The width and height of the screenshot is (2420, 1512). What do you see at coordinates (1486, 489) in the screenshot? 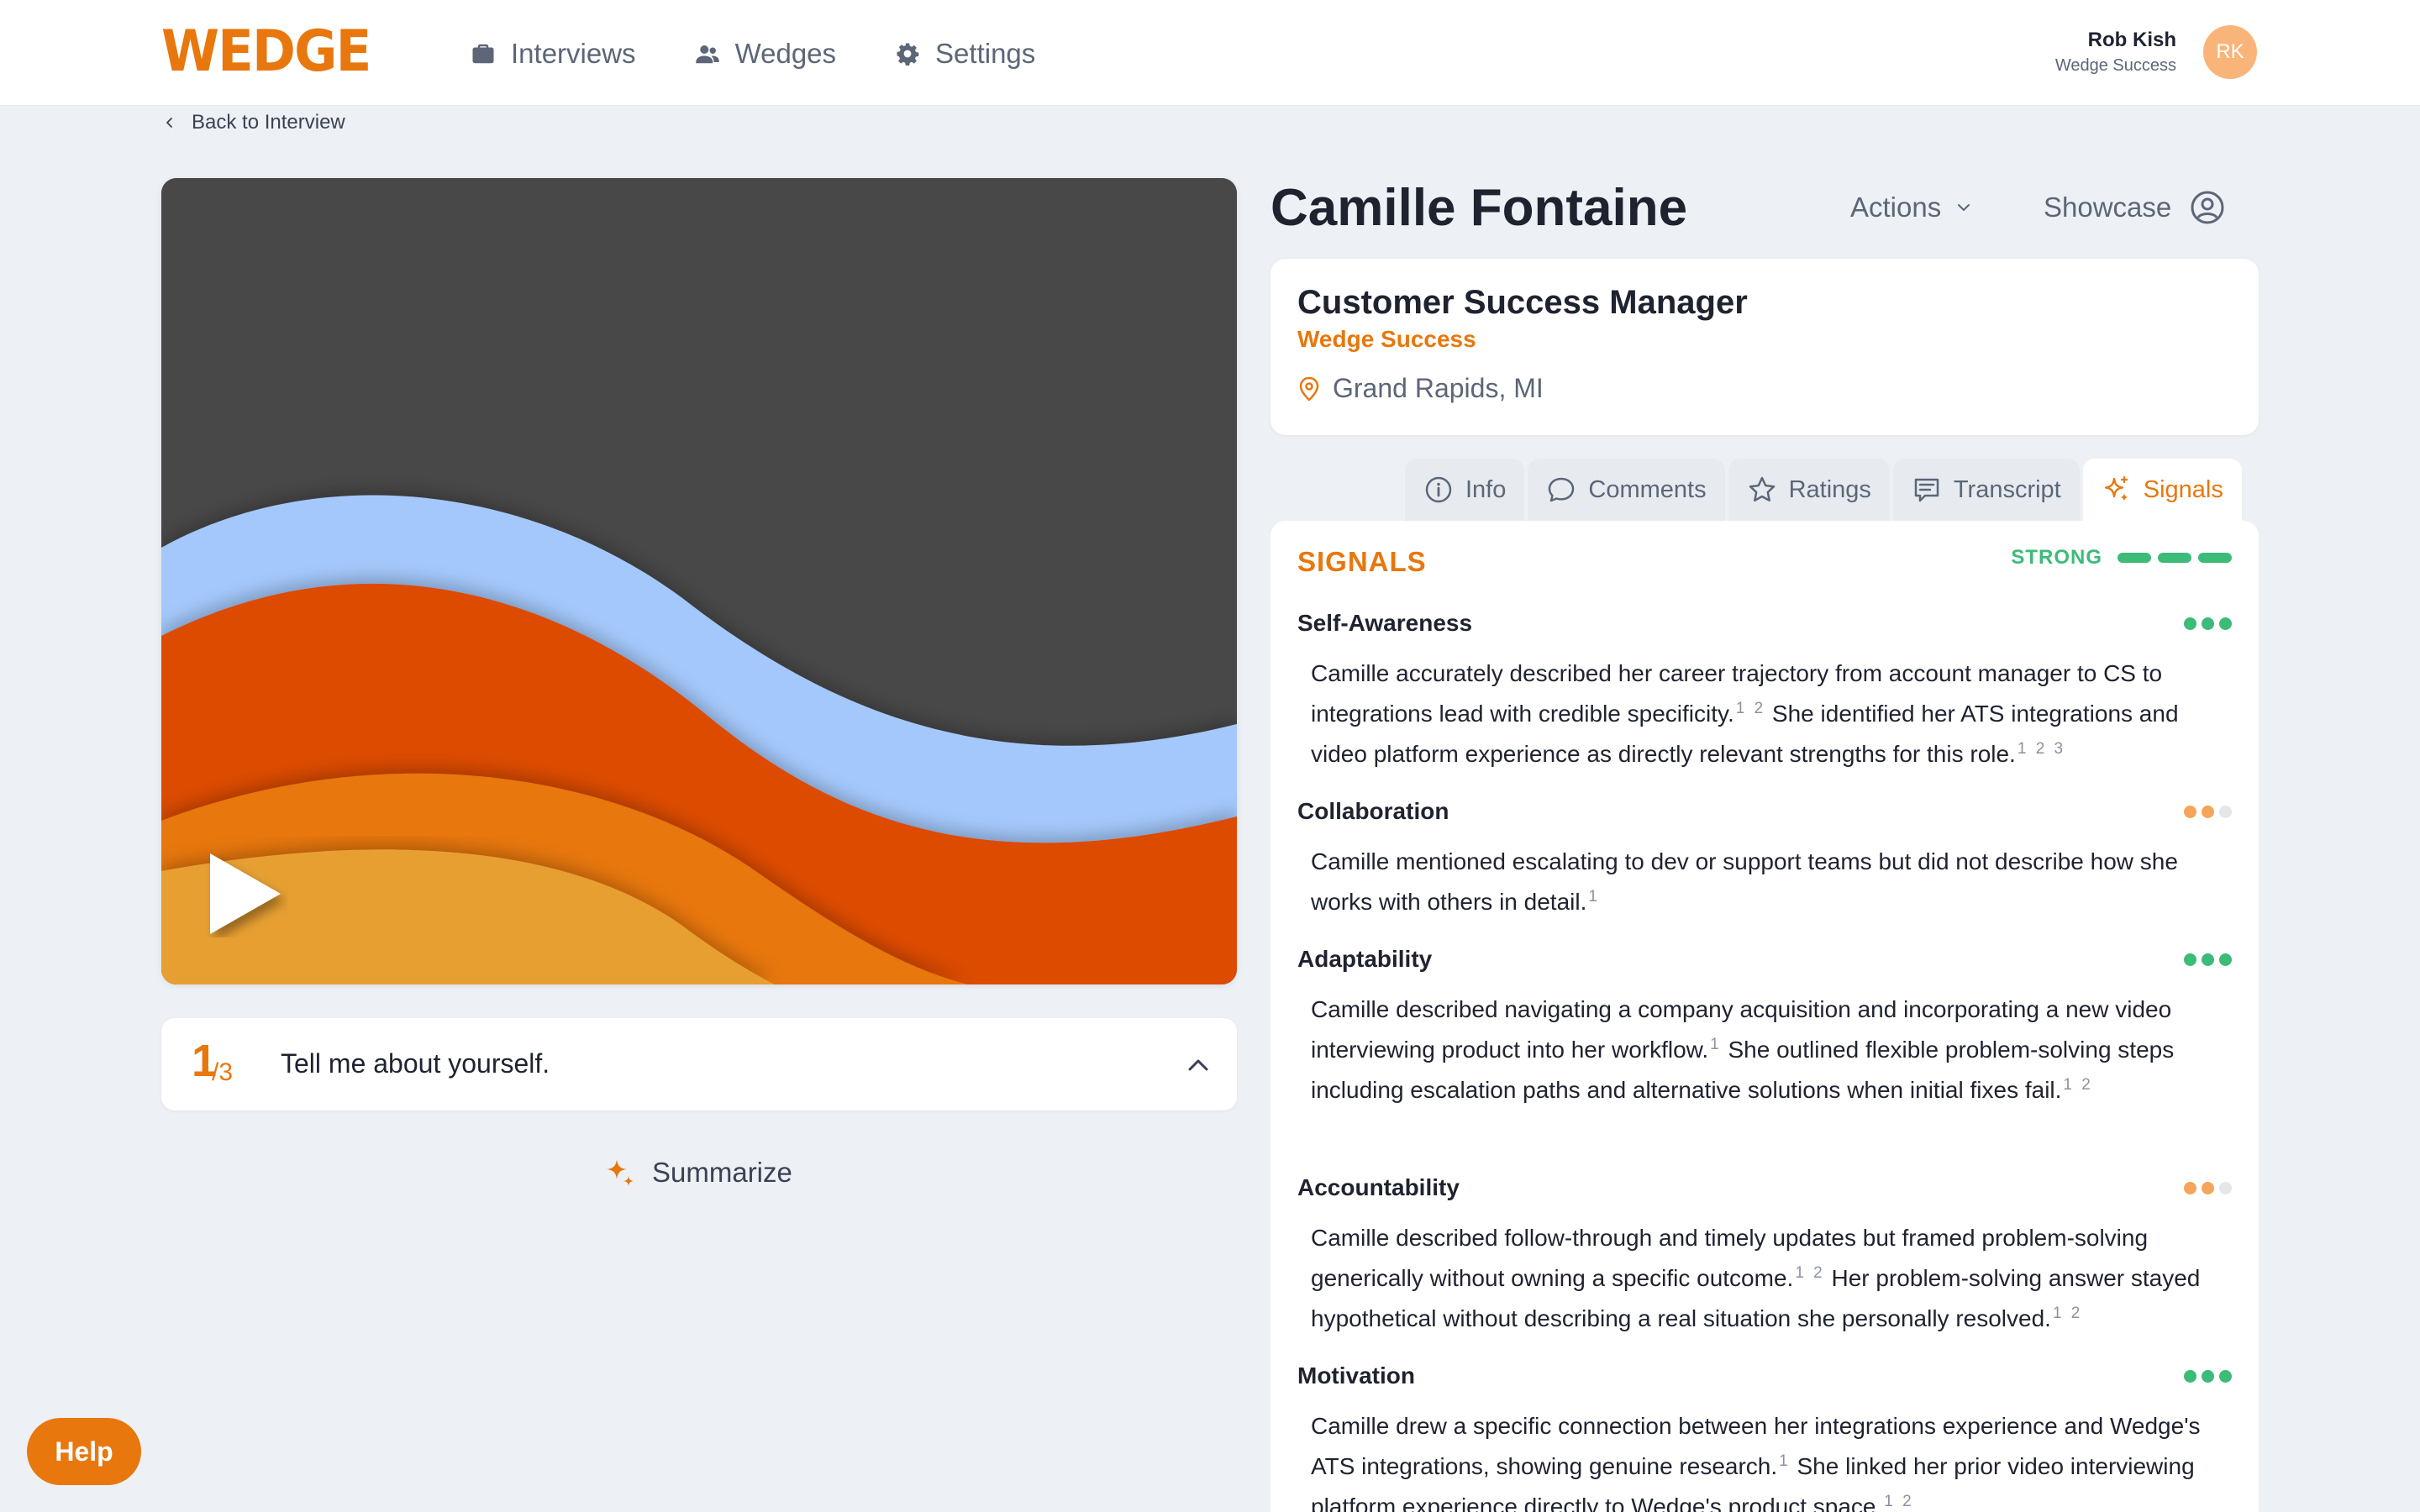
I see `tab-label: Info` at bounding box center [1486, 489].